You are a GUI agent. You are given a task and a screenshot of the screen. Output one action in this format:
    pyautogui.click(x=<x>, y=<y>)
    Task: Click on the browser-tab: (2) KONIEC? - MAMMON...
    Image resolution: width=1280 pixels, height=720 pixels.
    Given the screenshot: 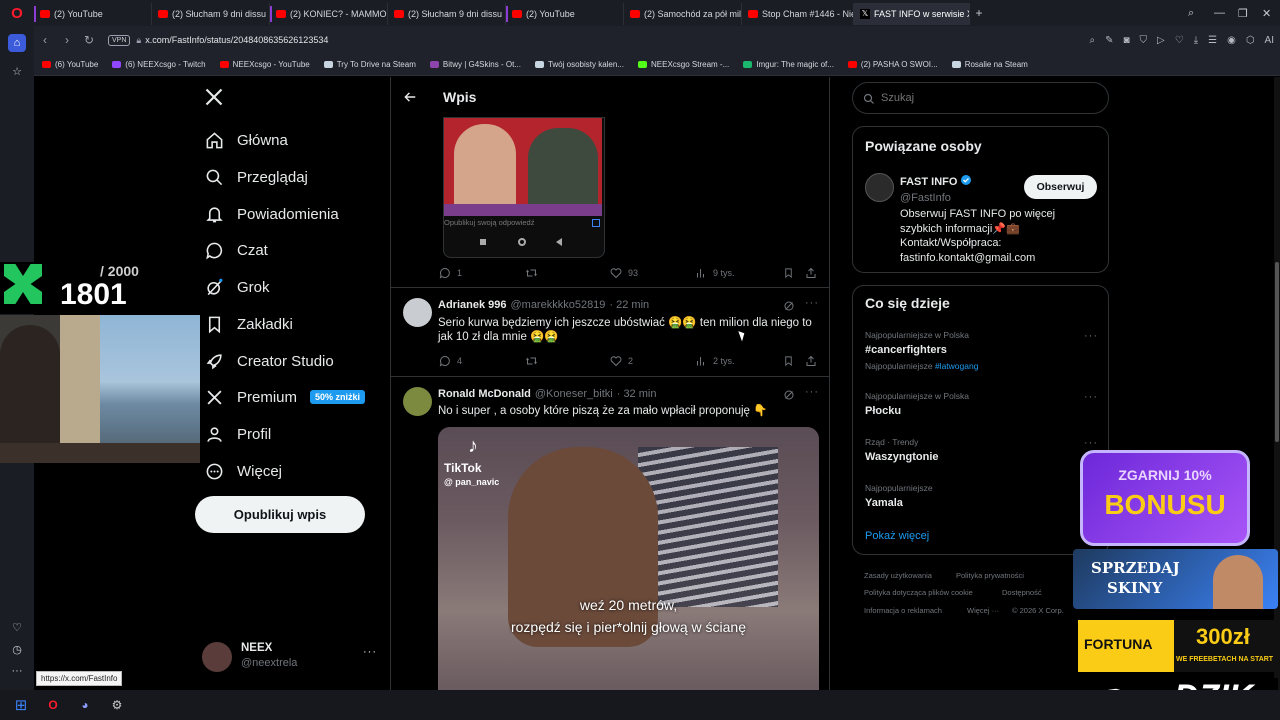 What is the action you would take?
    pyautogui.click(x=329, y=14)
    